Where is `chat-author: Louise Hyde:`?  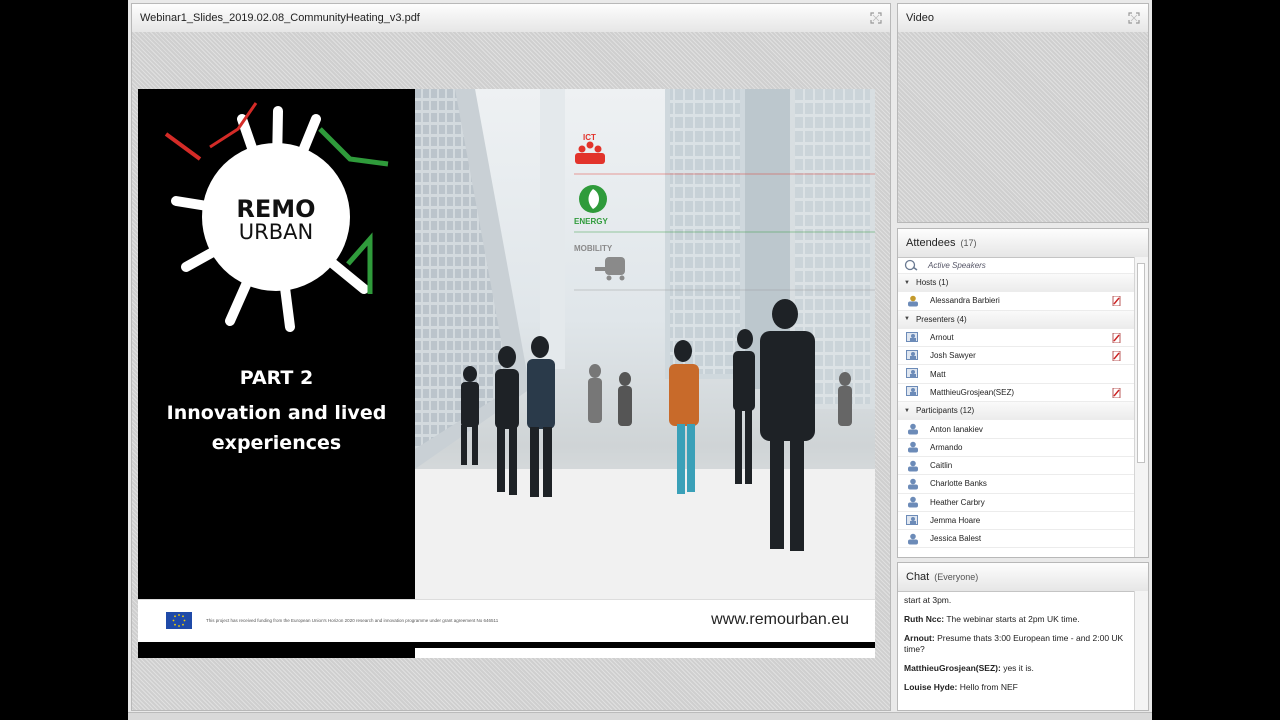 chat-author: Louise Hyde: is located at coordinates (931, 687).